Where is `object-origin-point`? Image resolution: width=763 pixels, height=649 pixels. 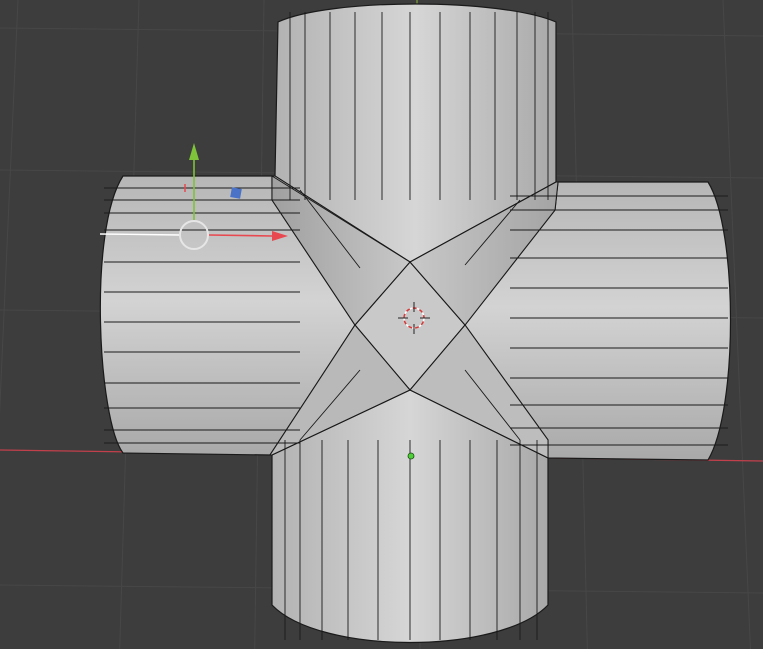 object-origin-point is located at coordinates (411, 456).